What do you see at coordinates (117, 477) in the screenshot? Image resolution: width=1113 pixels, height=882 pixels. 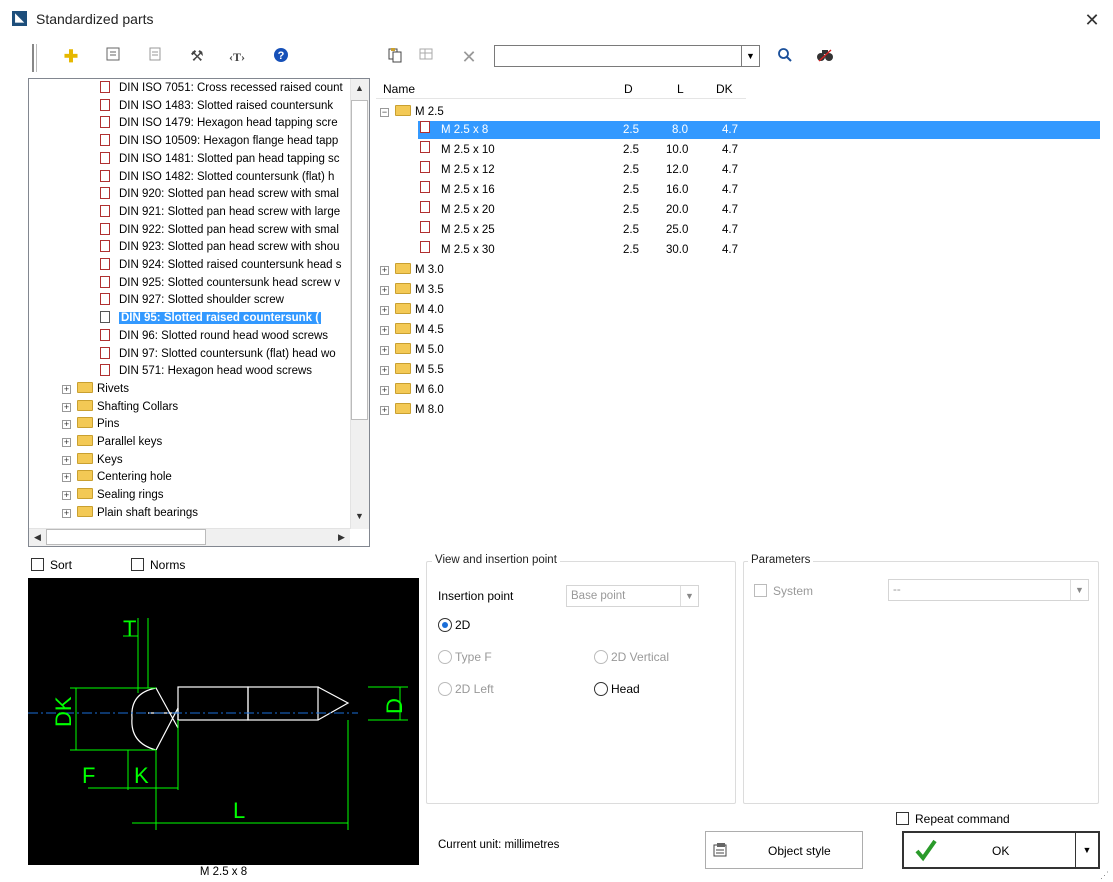 I see `tree-folder: + Centering hole` at bounding box center [117, 477].